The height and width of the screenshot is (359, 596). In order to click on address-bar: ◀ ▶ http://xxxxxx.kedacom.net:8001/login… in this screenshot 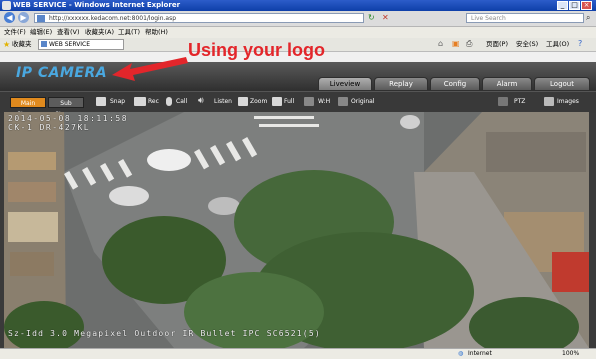, I will do `click(298, 19)`.